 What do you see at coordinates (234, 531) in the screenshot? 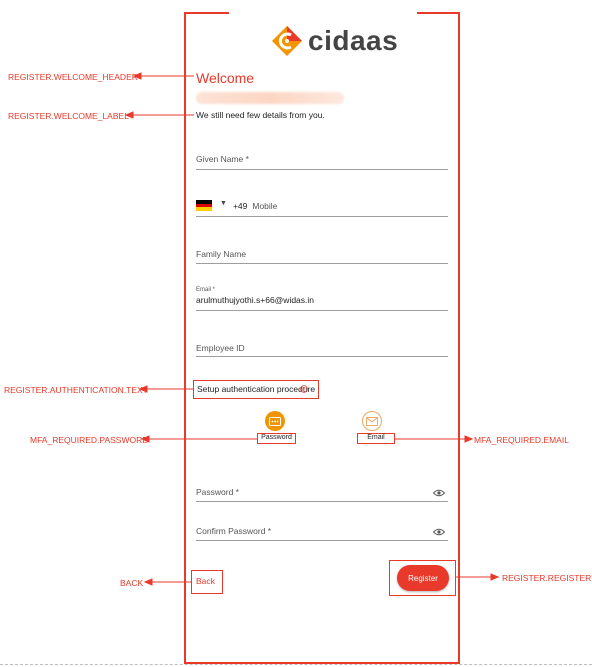
I see `confirm-password-placeholder: Confirm Password *` at bounding box center [234, 531].